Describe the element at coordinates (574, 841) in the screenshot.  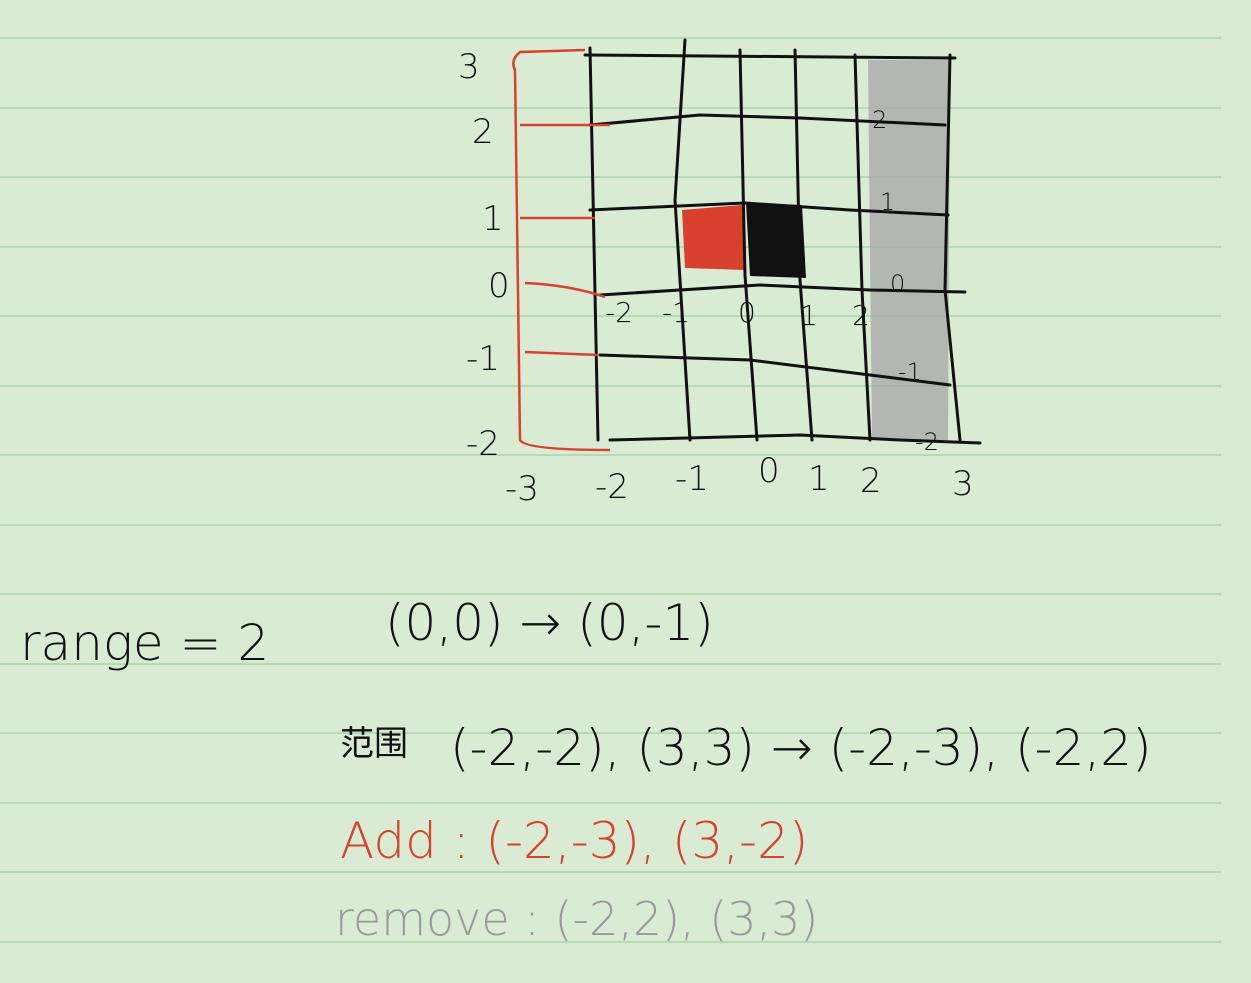
I see `add-note: Add : (-2,-3), (3,-2)` at that location.